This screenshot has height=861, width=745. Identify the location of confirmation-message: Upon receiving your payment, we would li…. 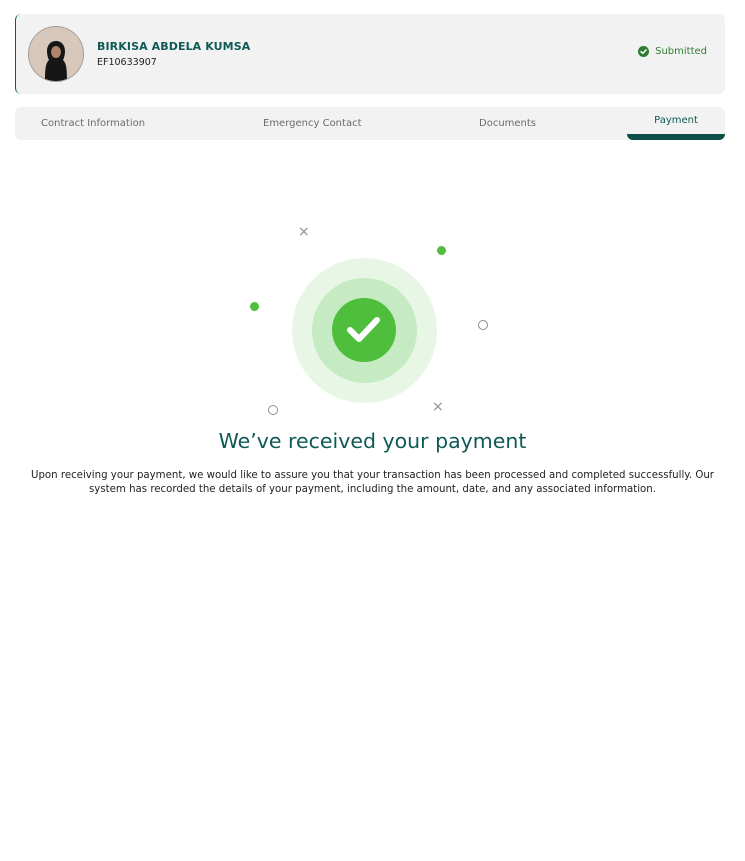
(372, 482).